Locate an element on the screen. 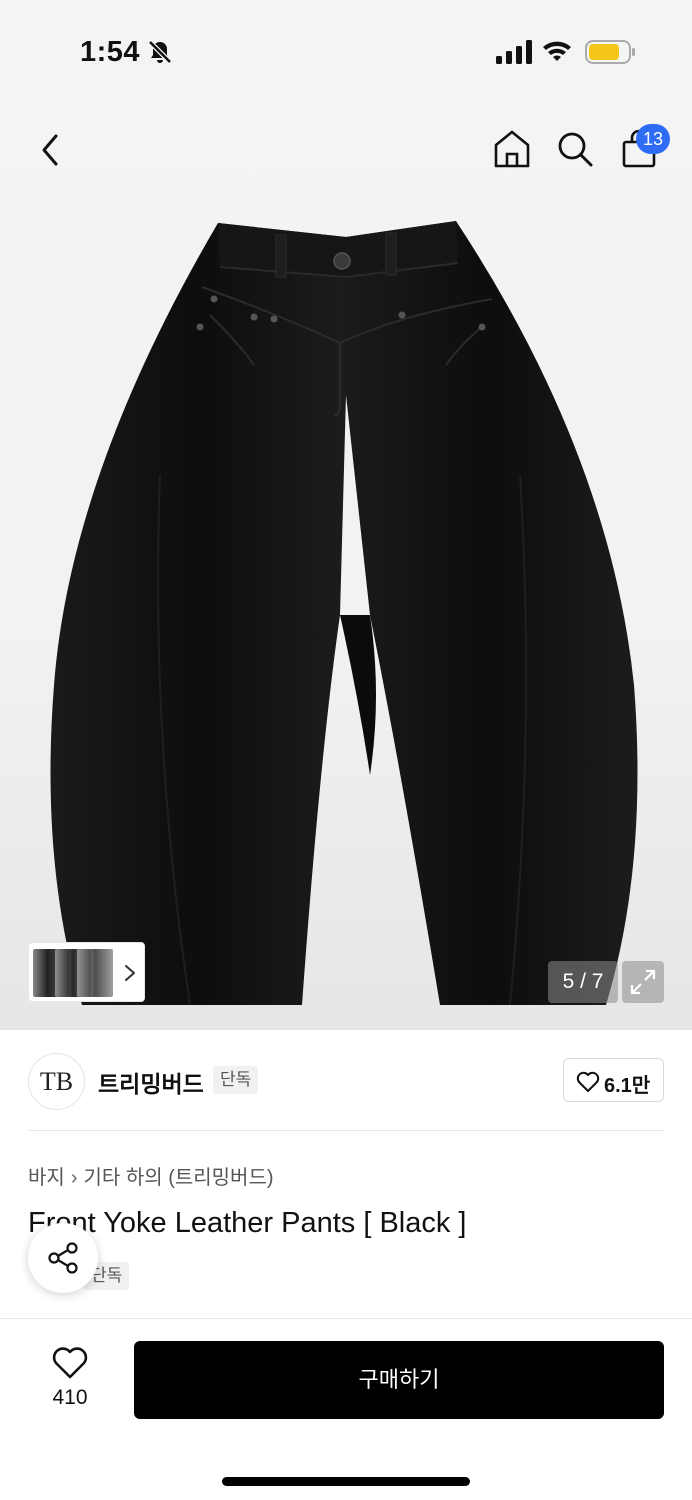  bell-slash-icon is located at coordinates (160, 52).